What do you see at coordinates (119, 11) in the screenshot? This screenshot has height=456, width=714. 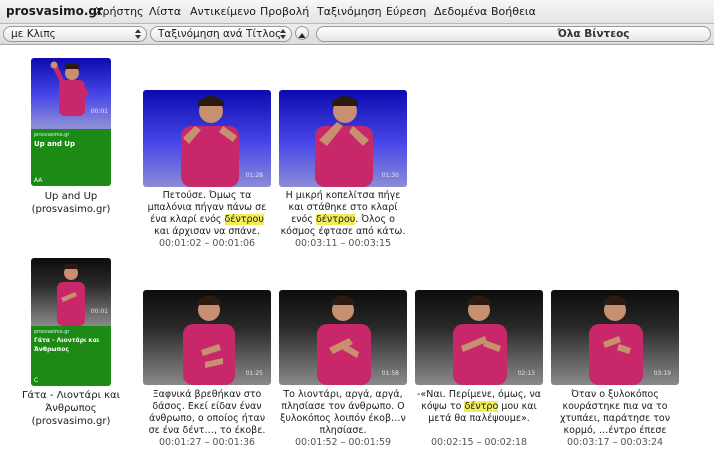 I see `menu-user: Χρήστης` at bounding box center [119, 11].